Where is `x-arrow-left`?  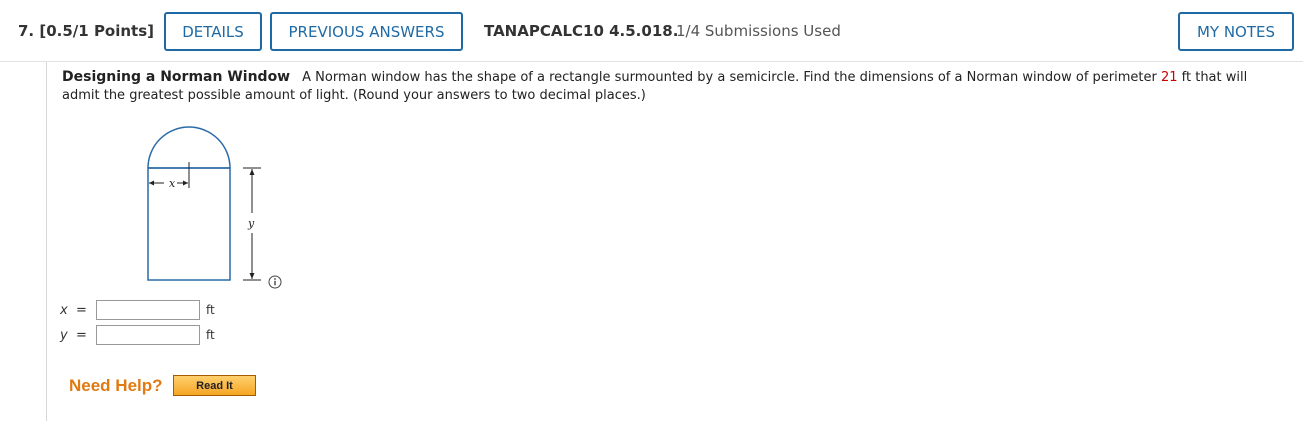
x-arrow-left is located at coordinates (151, 183).